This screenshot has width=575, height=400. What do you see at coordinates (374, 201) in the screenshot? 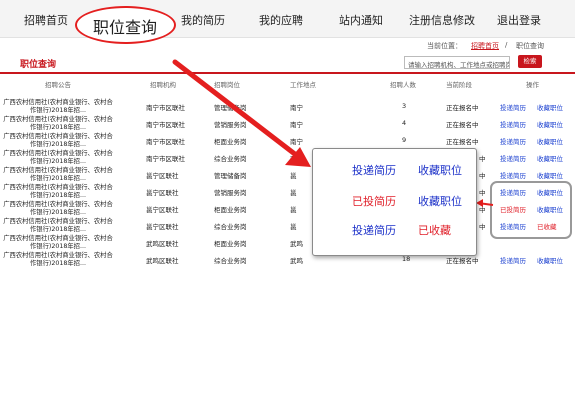
I see `callout-resume-submitted: 已投简历` at bounding box center [374, 201].